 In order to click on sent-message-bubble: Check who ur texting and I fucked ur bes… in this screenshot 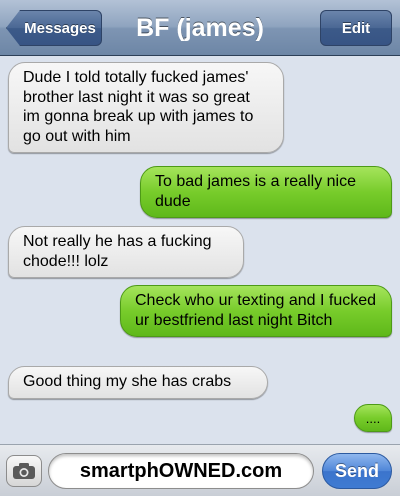, I will do `click(256, 311)`.